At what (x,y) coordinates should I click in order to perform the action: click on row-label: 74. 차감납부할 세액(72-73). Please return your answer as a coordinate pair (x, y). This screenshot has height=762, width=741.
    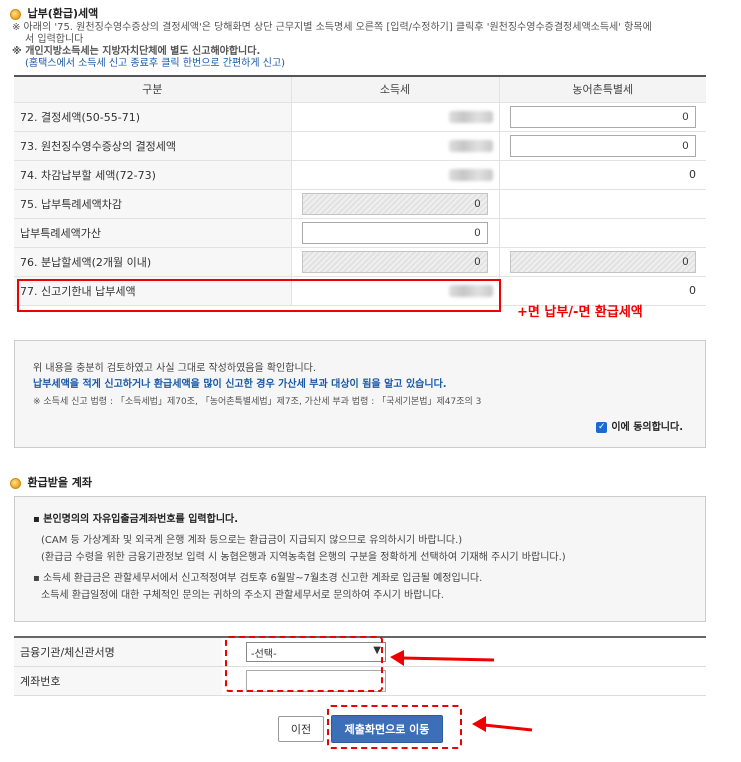
    Looking at the image, I should click on (152, 175).